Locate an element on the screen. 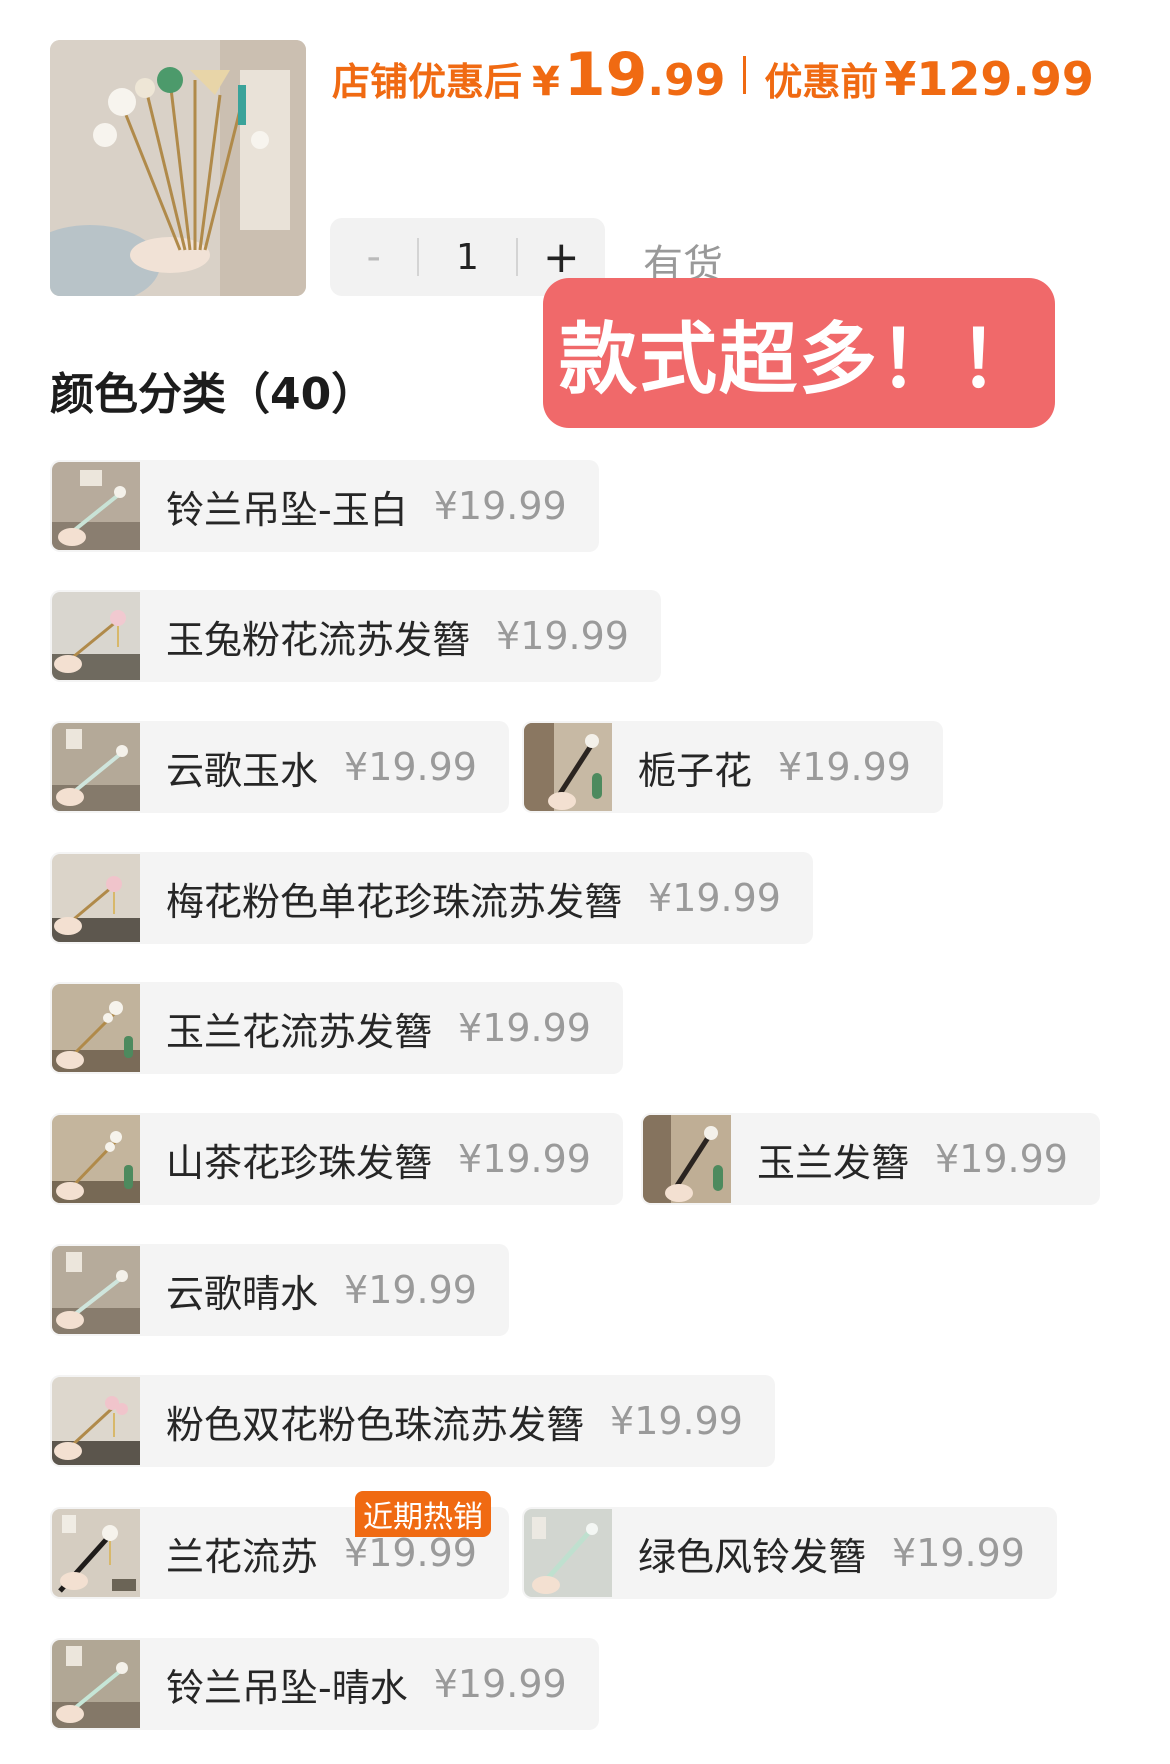  price-line: 店铺优惠后 ¥ 19 .99 优惠前 ¥129.99 is located at coordinates (713, 75).